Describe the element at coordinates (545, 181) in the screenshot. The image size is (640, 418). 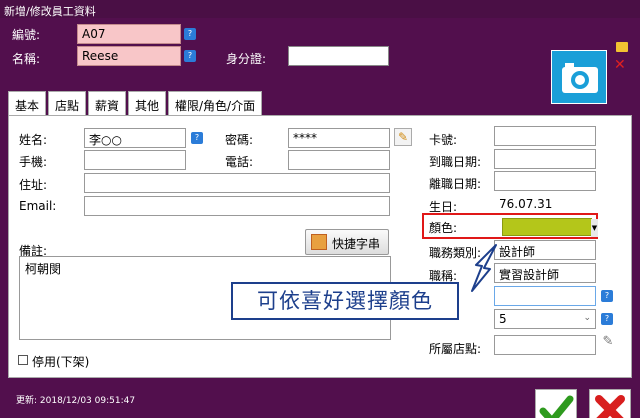
I see `leave-date-field` at that location.